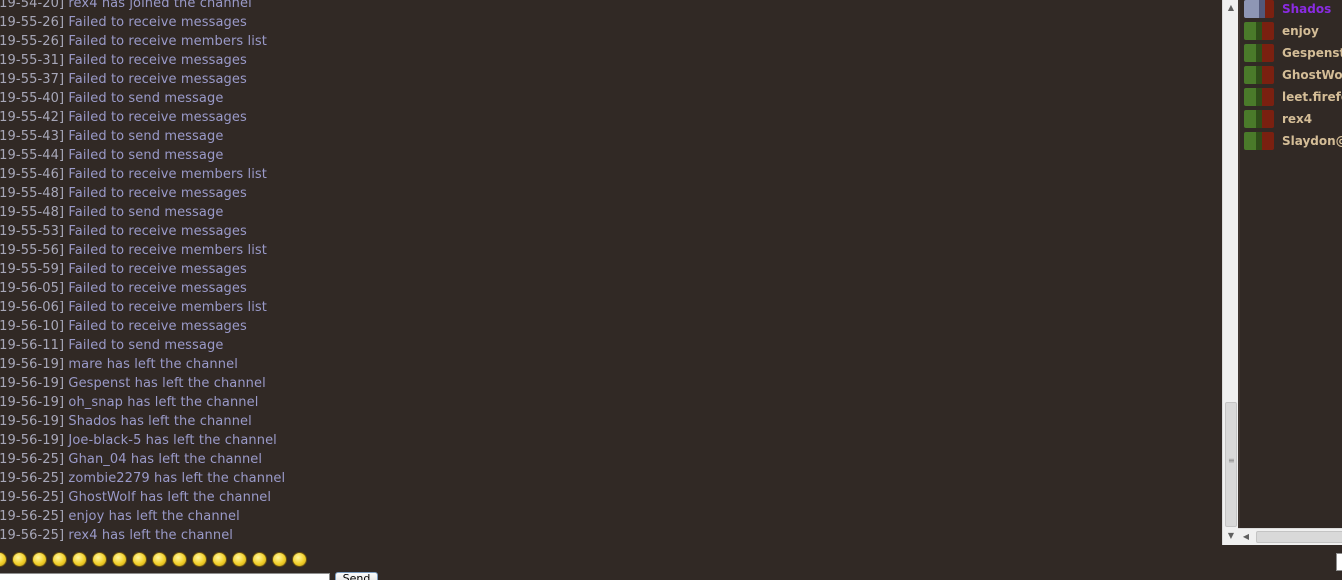  What do you see at coordinates (39, 559) in the screenshot?
I see `cool-smiley-icon` at bounding box center [39, 559].